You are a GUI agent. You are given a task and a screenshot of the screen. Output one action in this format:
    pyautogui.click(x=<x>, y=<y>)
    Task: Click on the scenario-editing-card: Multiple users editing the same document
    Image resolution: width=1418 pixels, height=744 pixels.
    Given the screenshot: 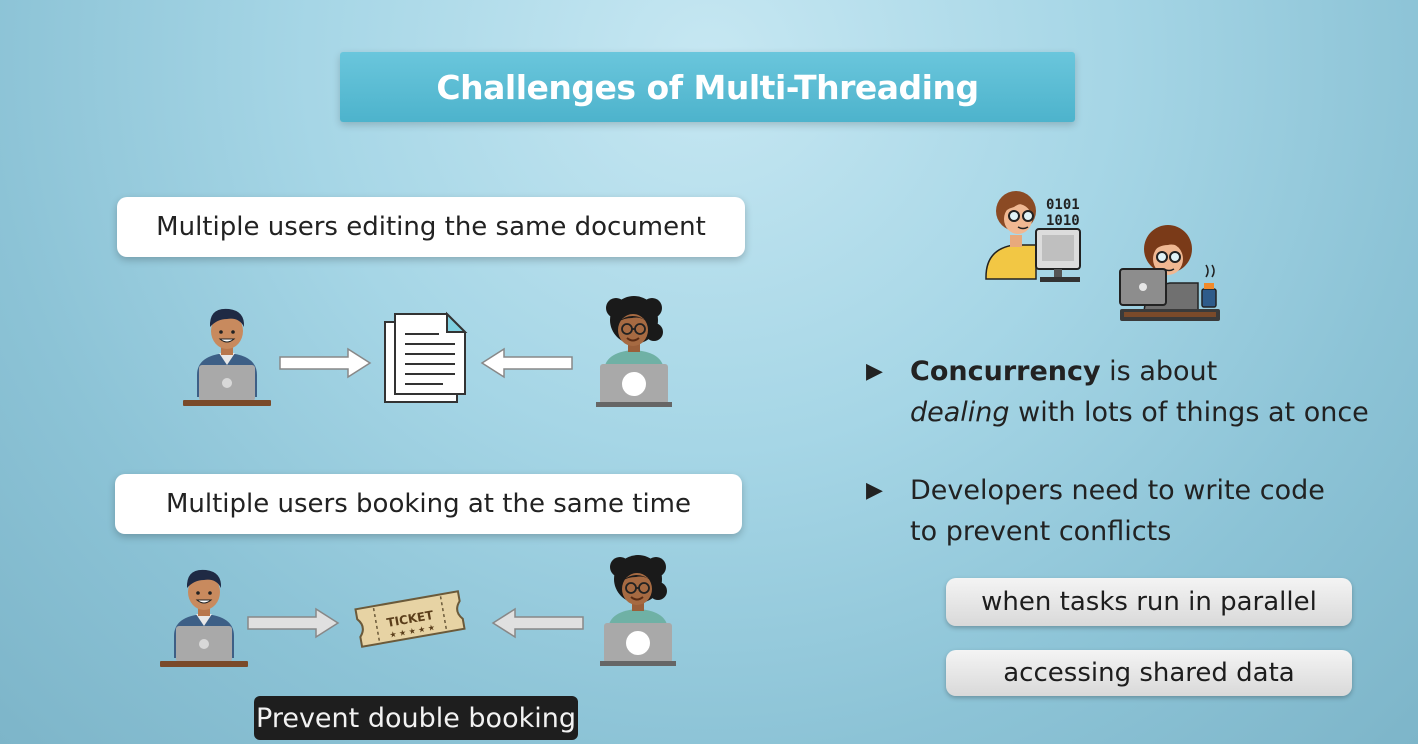 What is the action you would take?
    pyautogui.click(x=431, y=227)
    